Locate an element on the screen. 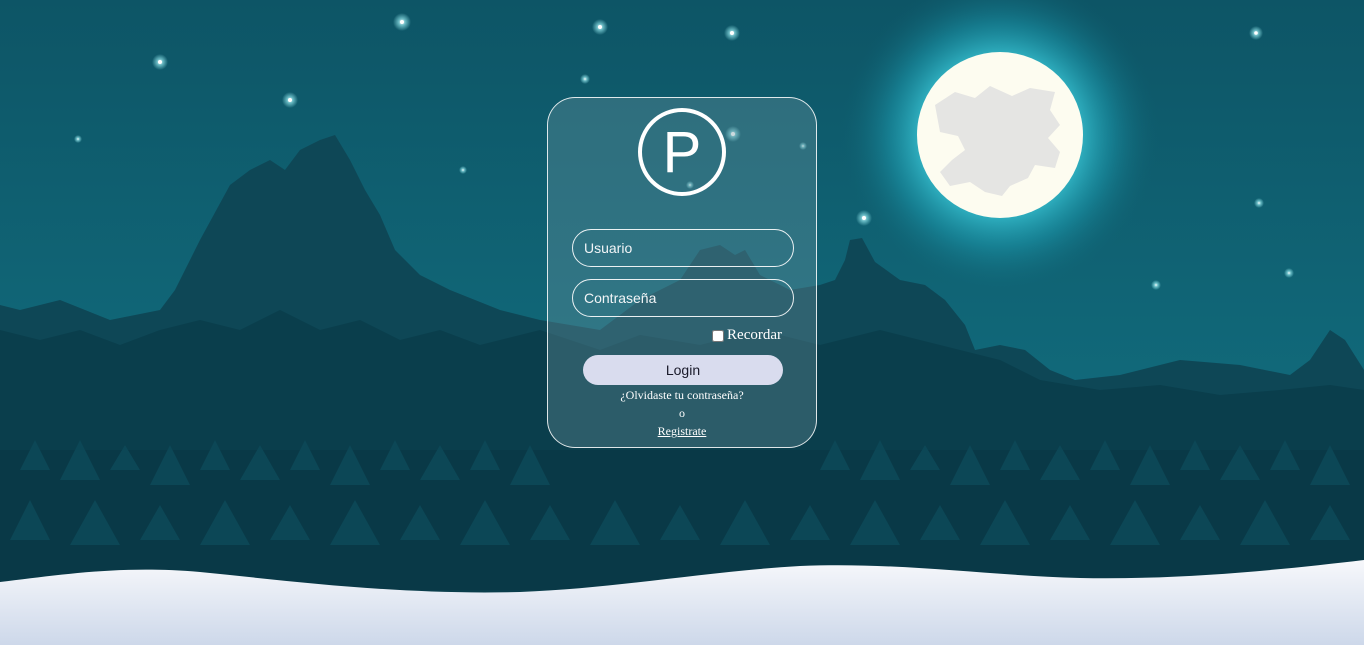 This screenshot has height=645, width=1364. username-input is located at coordinates (683, 248).